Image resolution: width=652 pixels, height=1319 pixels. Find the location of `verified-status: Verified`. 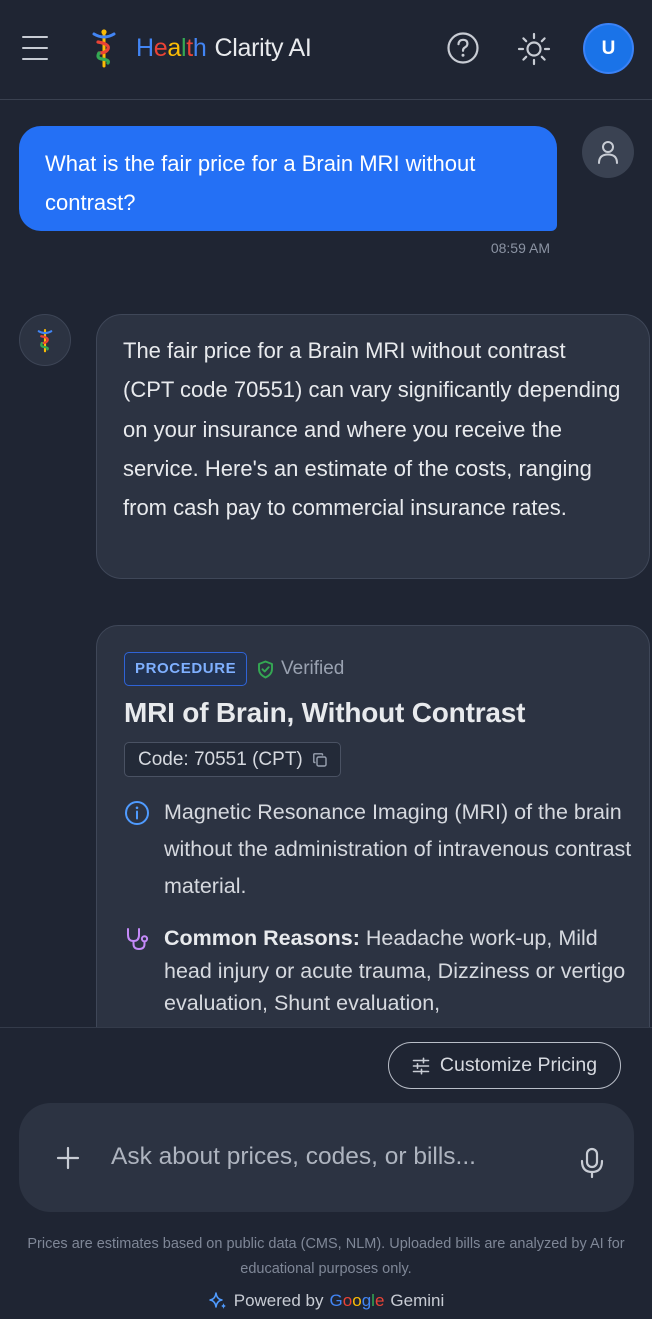

verified-status: Verified is located at coordinates (300, 669).